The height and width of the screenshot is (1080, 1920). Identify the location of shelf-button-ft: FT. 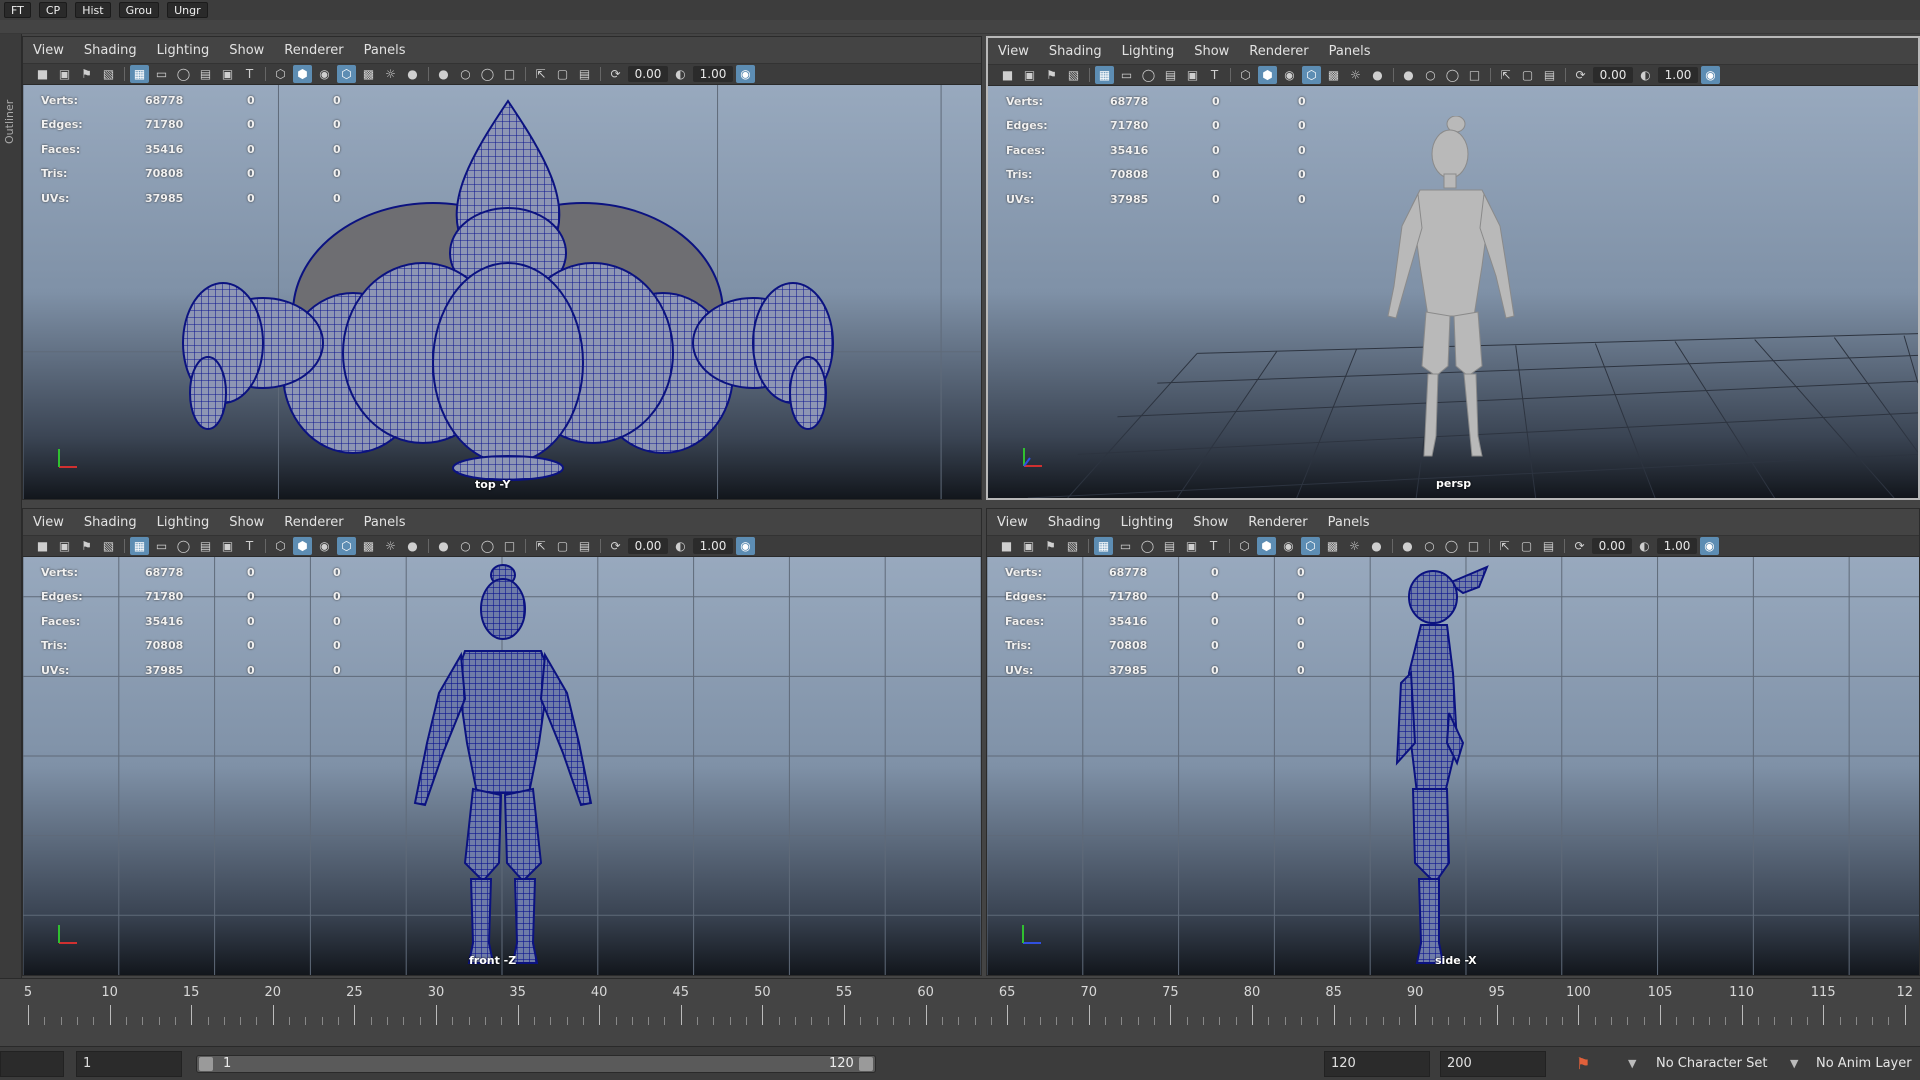
(17, 10).